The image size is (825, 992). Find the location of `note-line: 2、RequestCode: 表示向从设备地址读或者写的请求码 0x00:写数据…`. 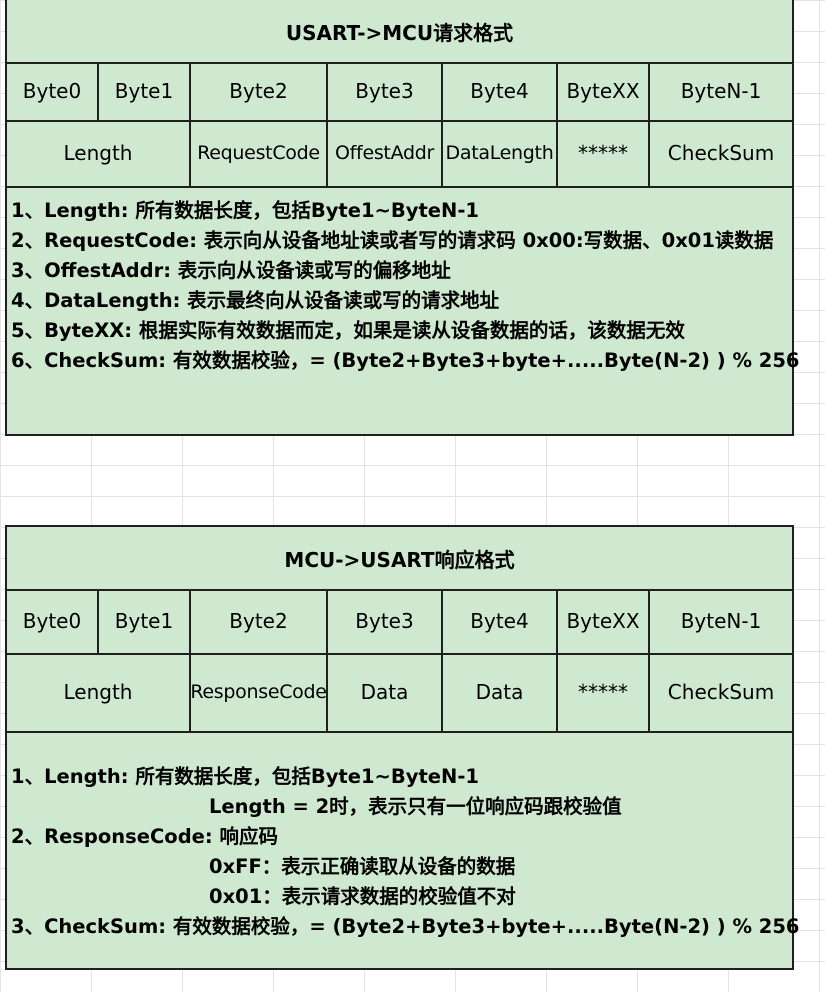

note-line: 2、RequestCode: 表示向从设备地址读或者写的请求码 0x00:写数据… is located at coordinates (392, 240).